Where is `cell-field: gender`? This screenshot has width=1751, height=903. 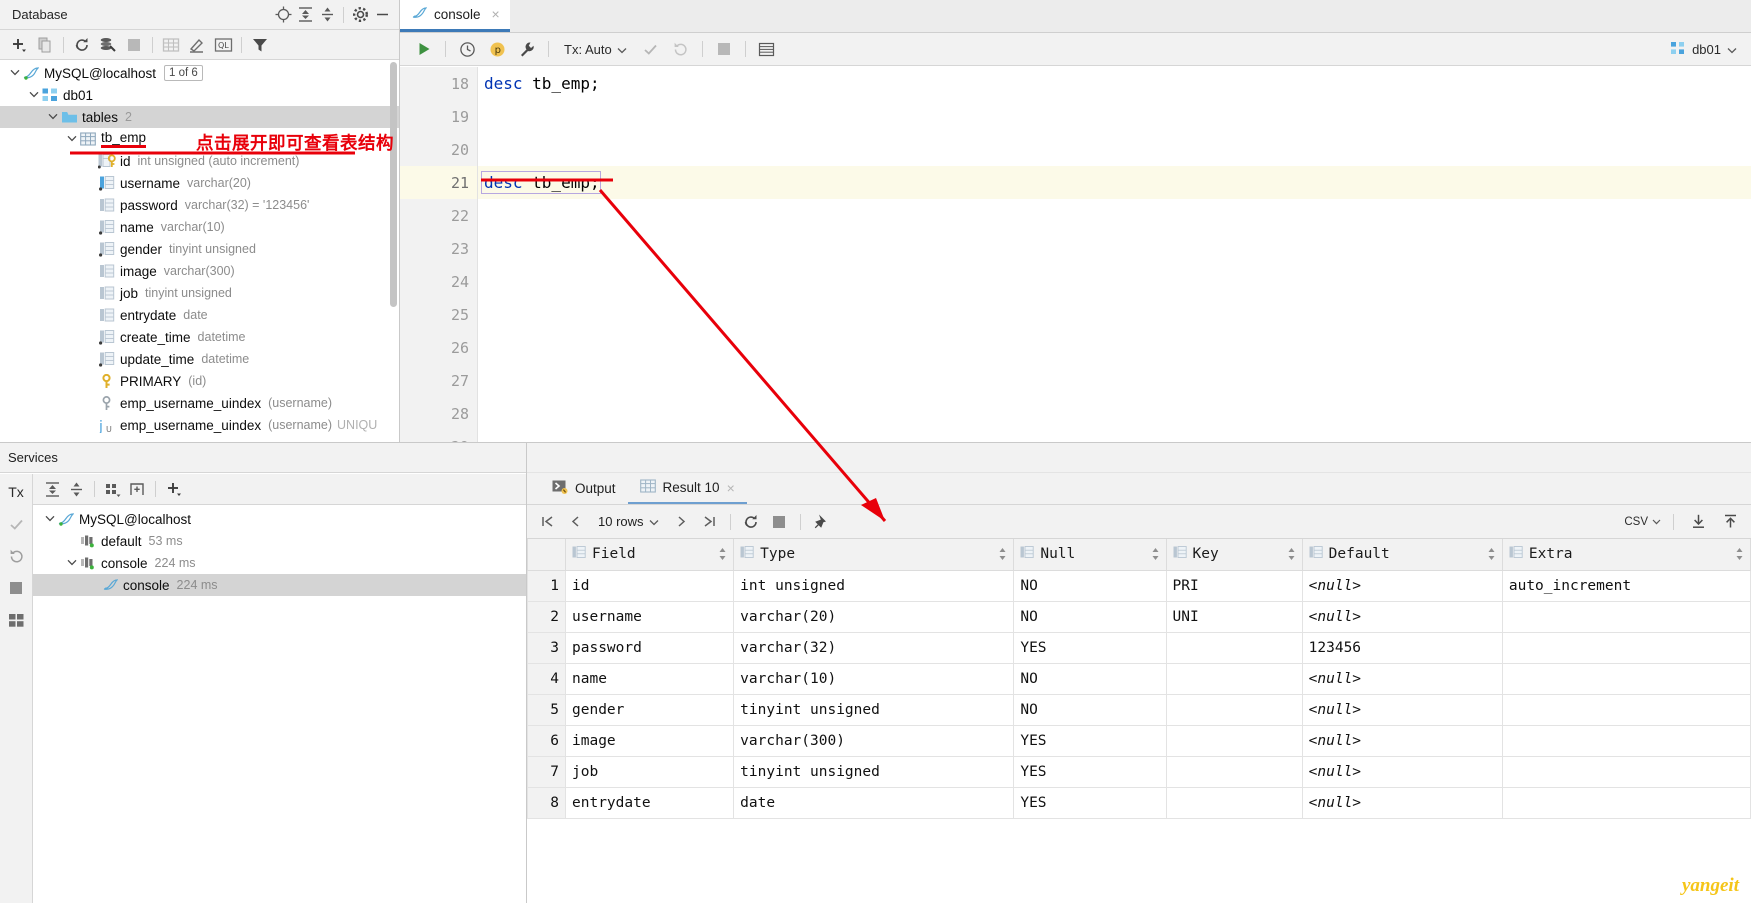
cell-field: gender is located at coordinates (649, 709).